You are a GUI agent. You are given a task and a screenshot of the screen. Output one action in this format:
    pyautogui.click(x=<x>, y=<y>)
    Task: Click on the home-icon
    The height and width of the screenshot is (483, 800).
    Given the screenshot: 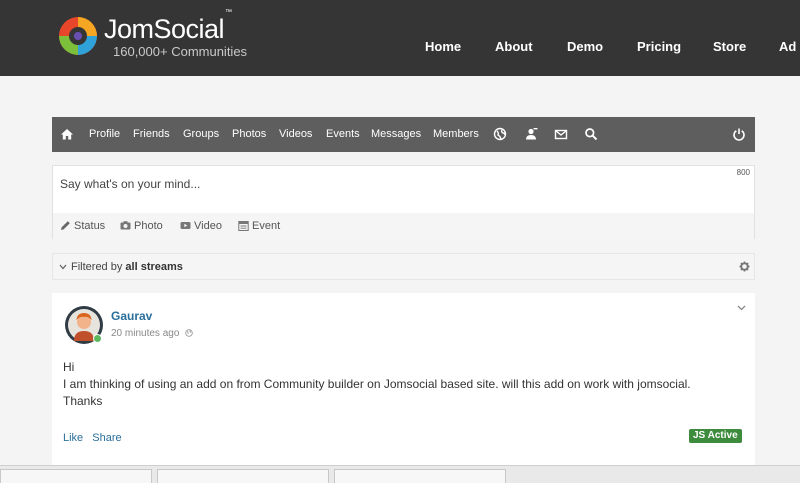 What is the action you would take?
    pyautogui.click(x=67, y=134)
    